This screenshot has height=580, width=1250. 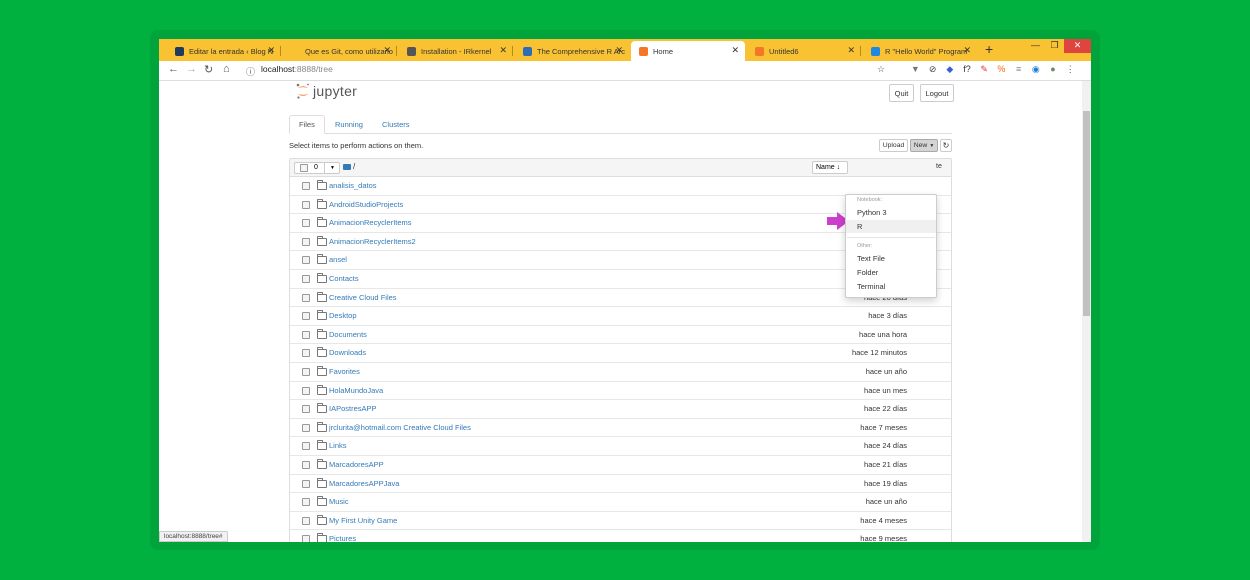 I want to click on file-row: MarcadoresAPPJava hace 19 días, so click(x=620, y=484).